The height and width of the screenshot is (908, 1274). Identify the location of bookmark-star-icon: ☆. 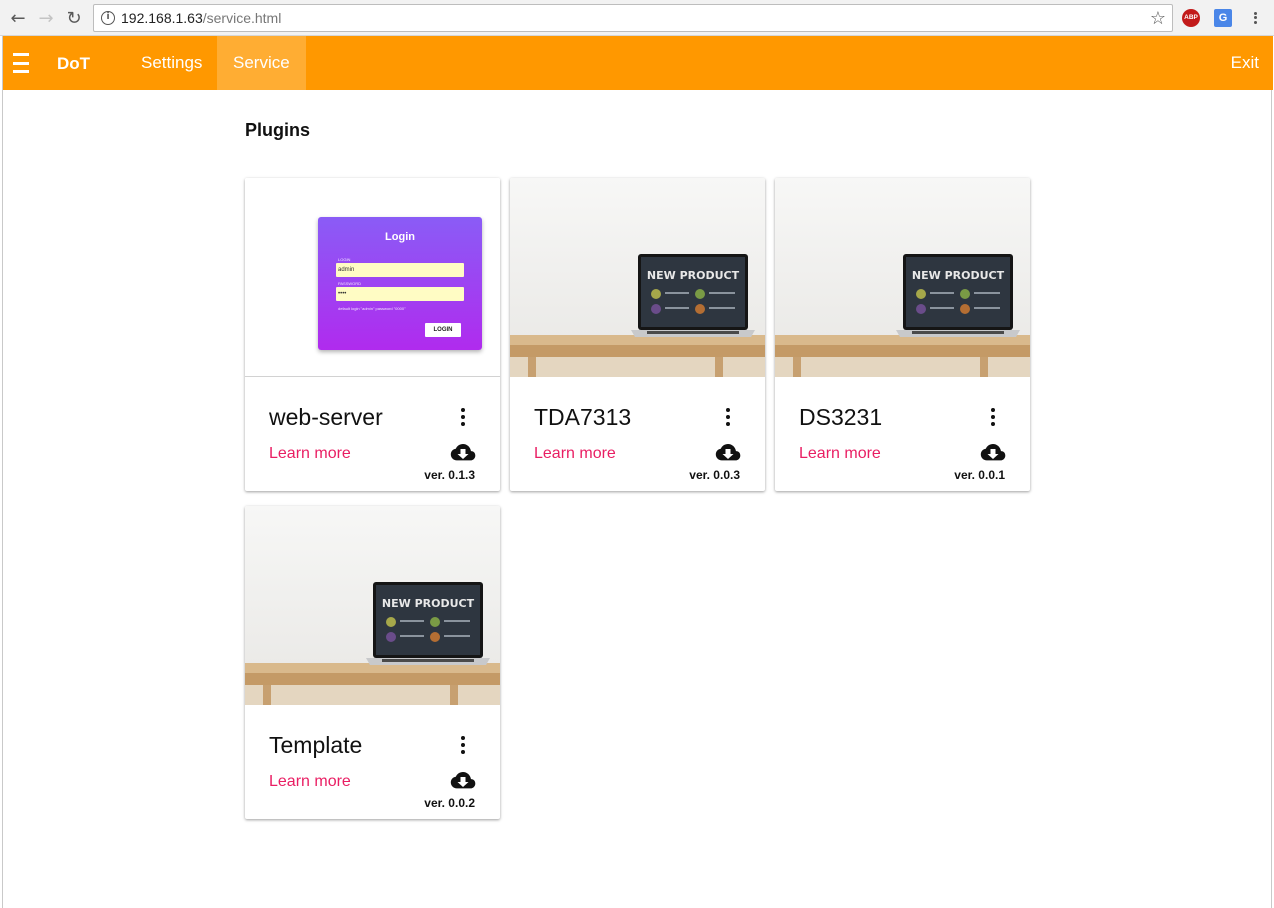
(1158, 18).